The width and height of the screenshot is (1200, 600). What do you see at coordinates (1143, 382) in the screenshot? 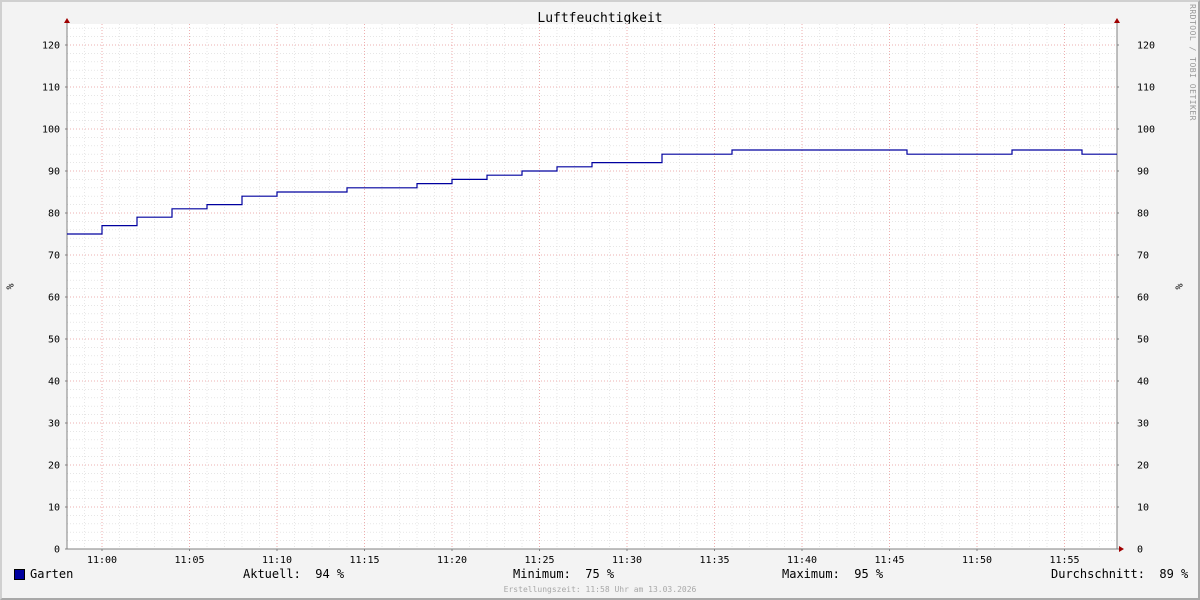
I see `y-tick-label-right: 40` at bounding box center [1143, 382].